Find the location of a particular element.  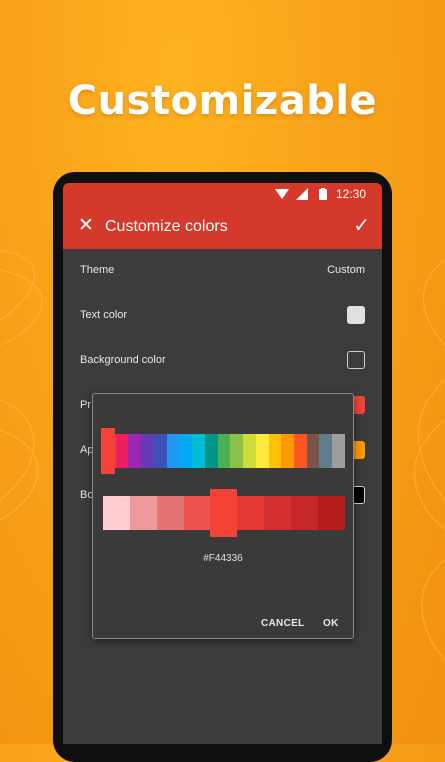

battery-icon is located at coordinates (323, 194).